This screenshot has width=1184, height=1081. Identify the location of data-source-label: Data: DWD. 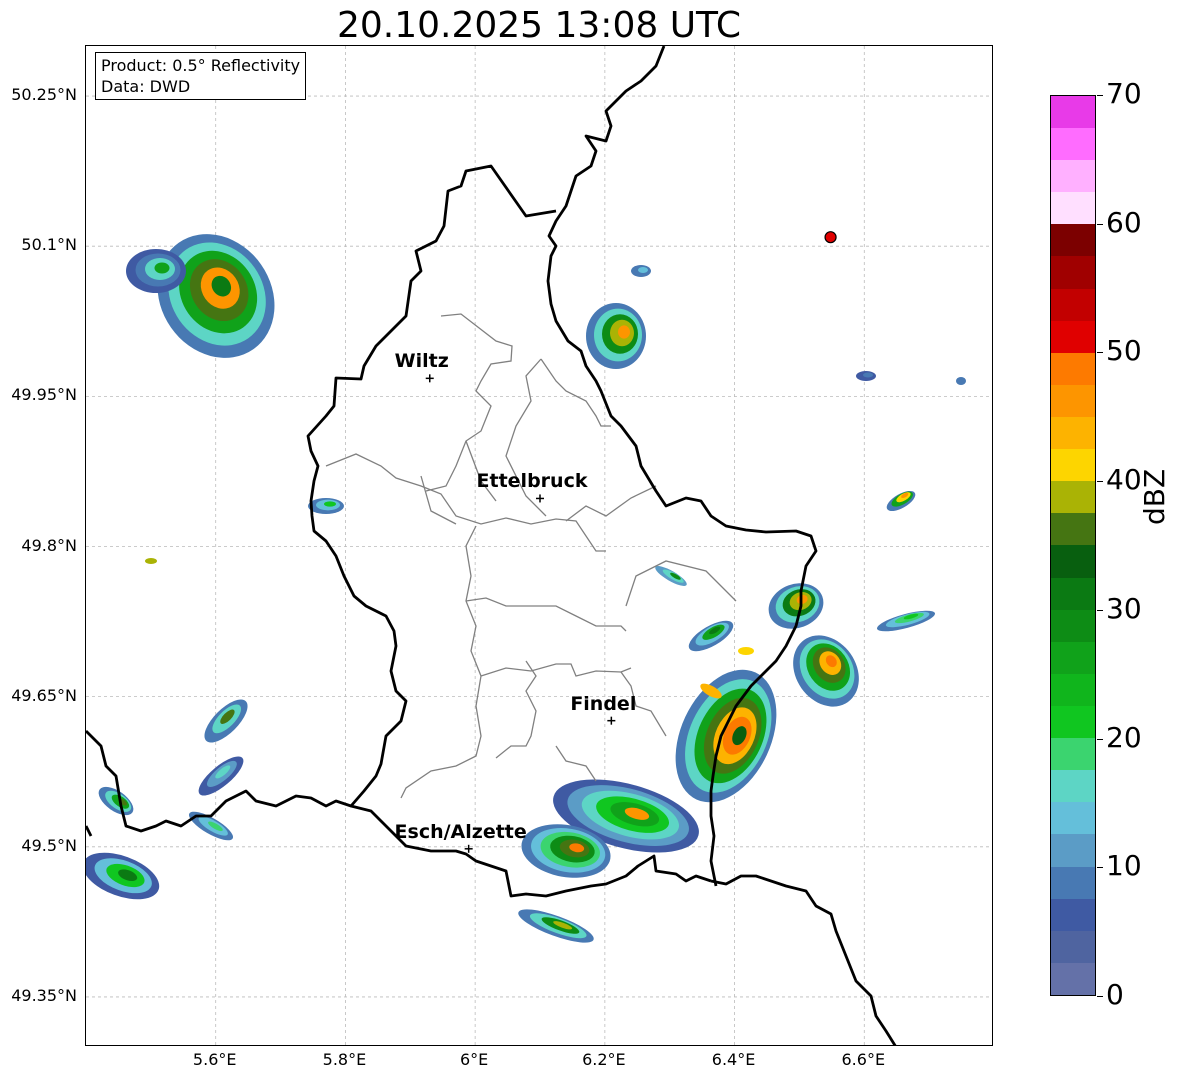
(146, 86).